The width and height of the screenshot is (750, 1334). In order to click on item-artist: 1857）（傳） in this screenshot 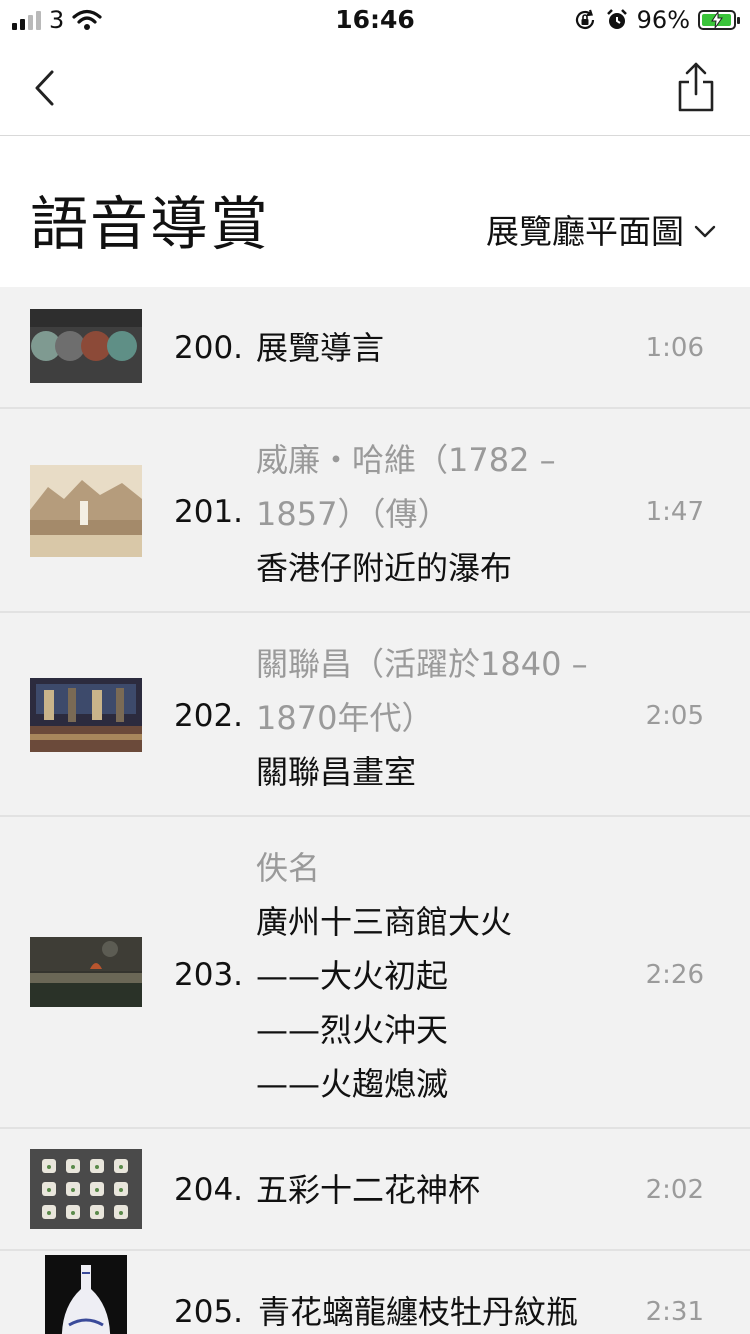, I will do `click(353, 514)`.